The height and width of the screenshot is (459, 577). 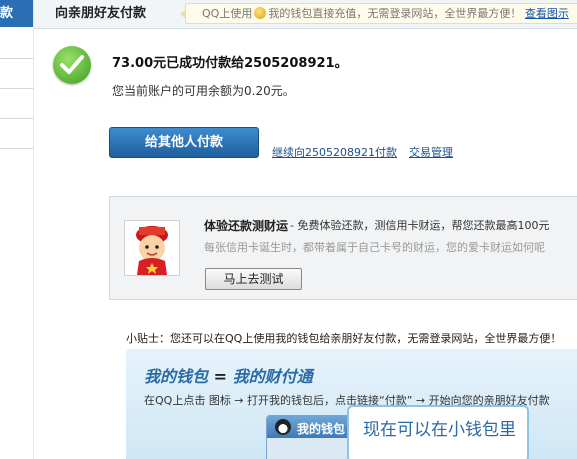 What do you see at coordinates (220, 376) in the screenshot?
I see `banner-title-equals: =` at bounding box center [220, 376].